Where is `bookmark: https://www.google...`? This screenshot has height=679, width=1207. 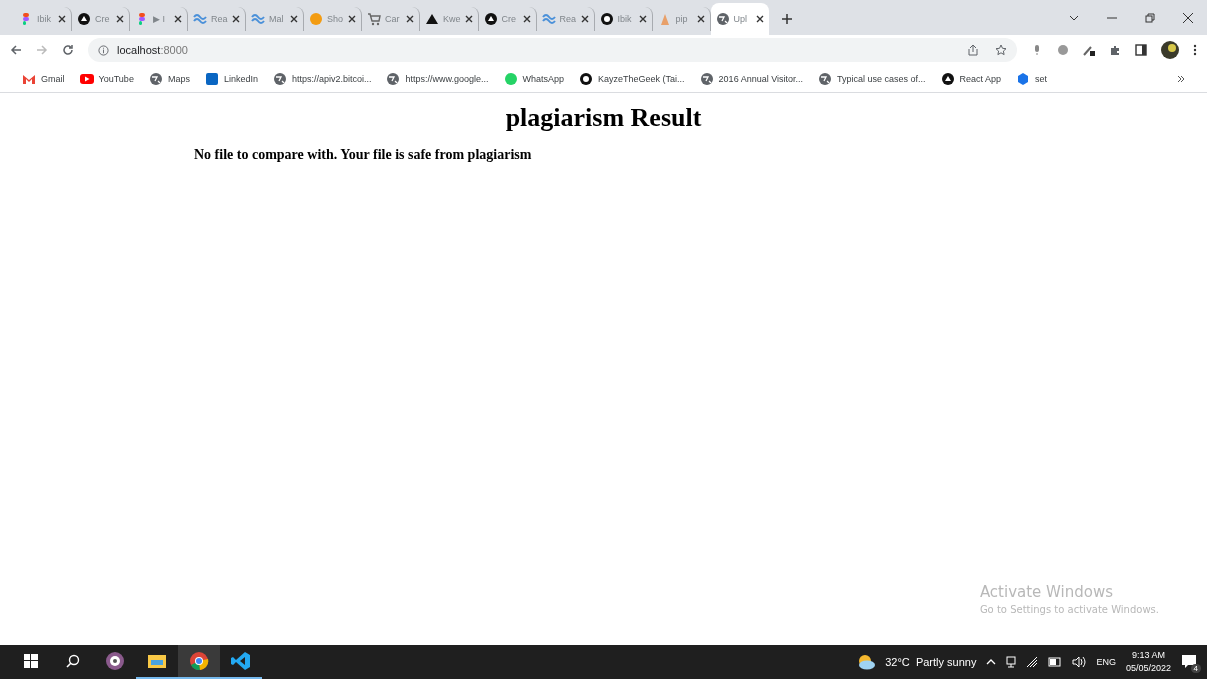
bookmark: https://www.google... is located at coordinates (437, 78).